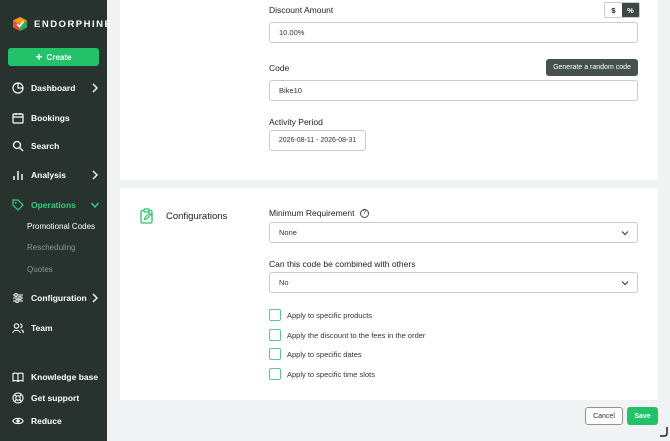 Image resolution: width=670 pixels, height=441 pixels. What do you see at coordinates (342, 264) in the screenshot?
I see `combine-codes-label: Can this code be combined with others` at bounding box center [342, 264].